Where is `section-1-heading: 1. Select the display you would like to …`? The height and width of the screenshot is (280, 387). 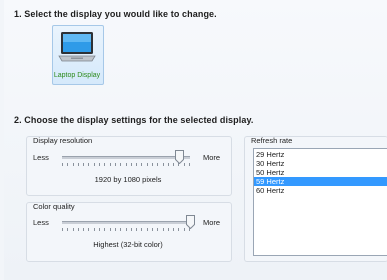
section-1-heading: 1. Select the display you would like to … is located at coordinates (115, 14).